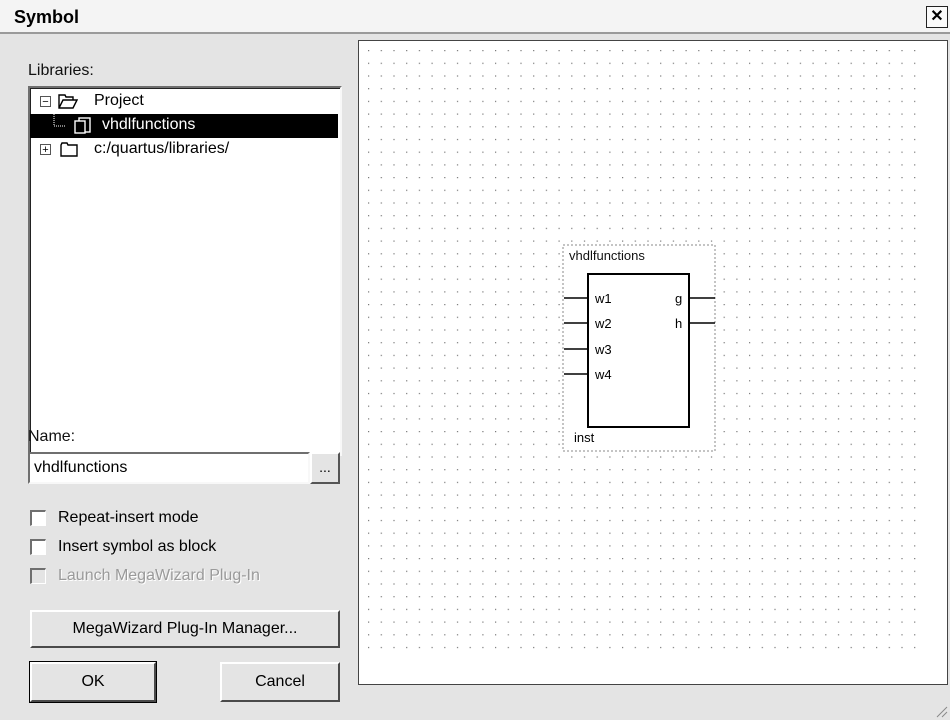 Image resolution: width=950 pixels, height=720 pixels. I want to click on dialog-title: Symbol, so click(47, 17).